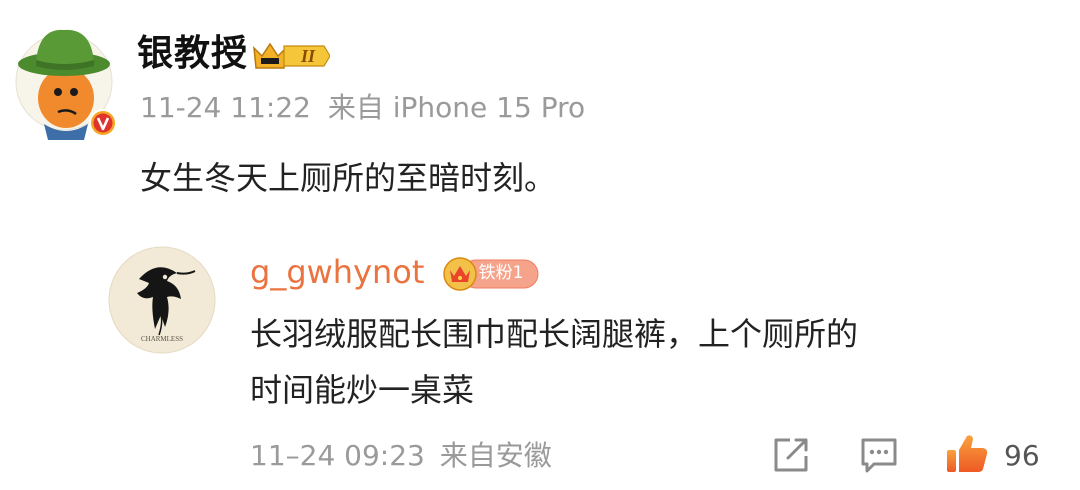 This screenshot has width=1080, height=490. What do you see at coordinates (307, 56) in the screenshot?
I see `member-level-label: II` at bounding box center [307, 56].